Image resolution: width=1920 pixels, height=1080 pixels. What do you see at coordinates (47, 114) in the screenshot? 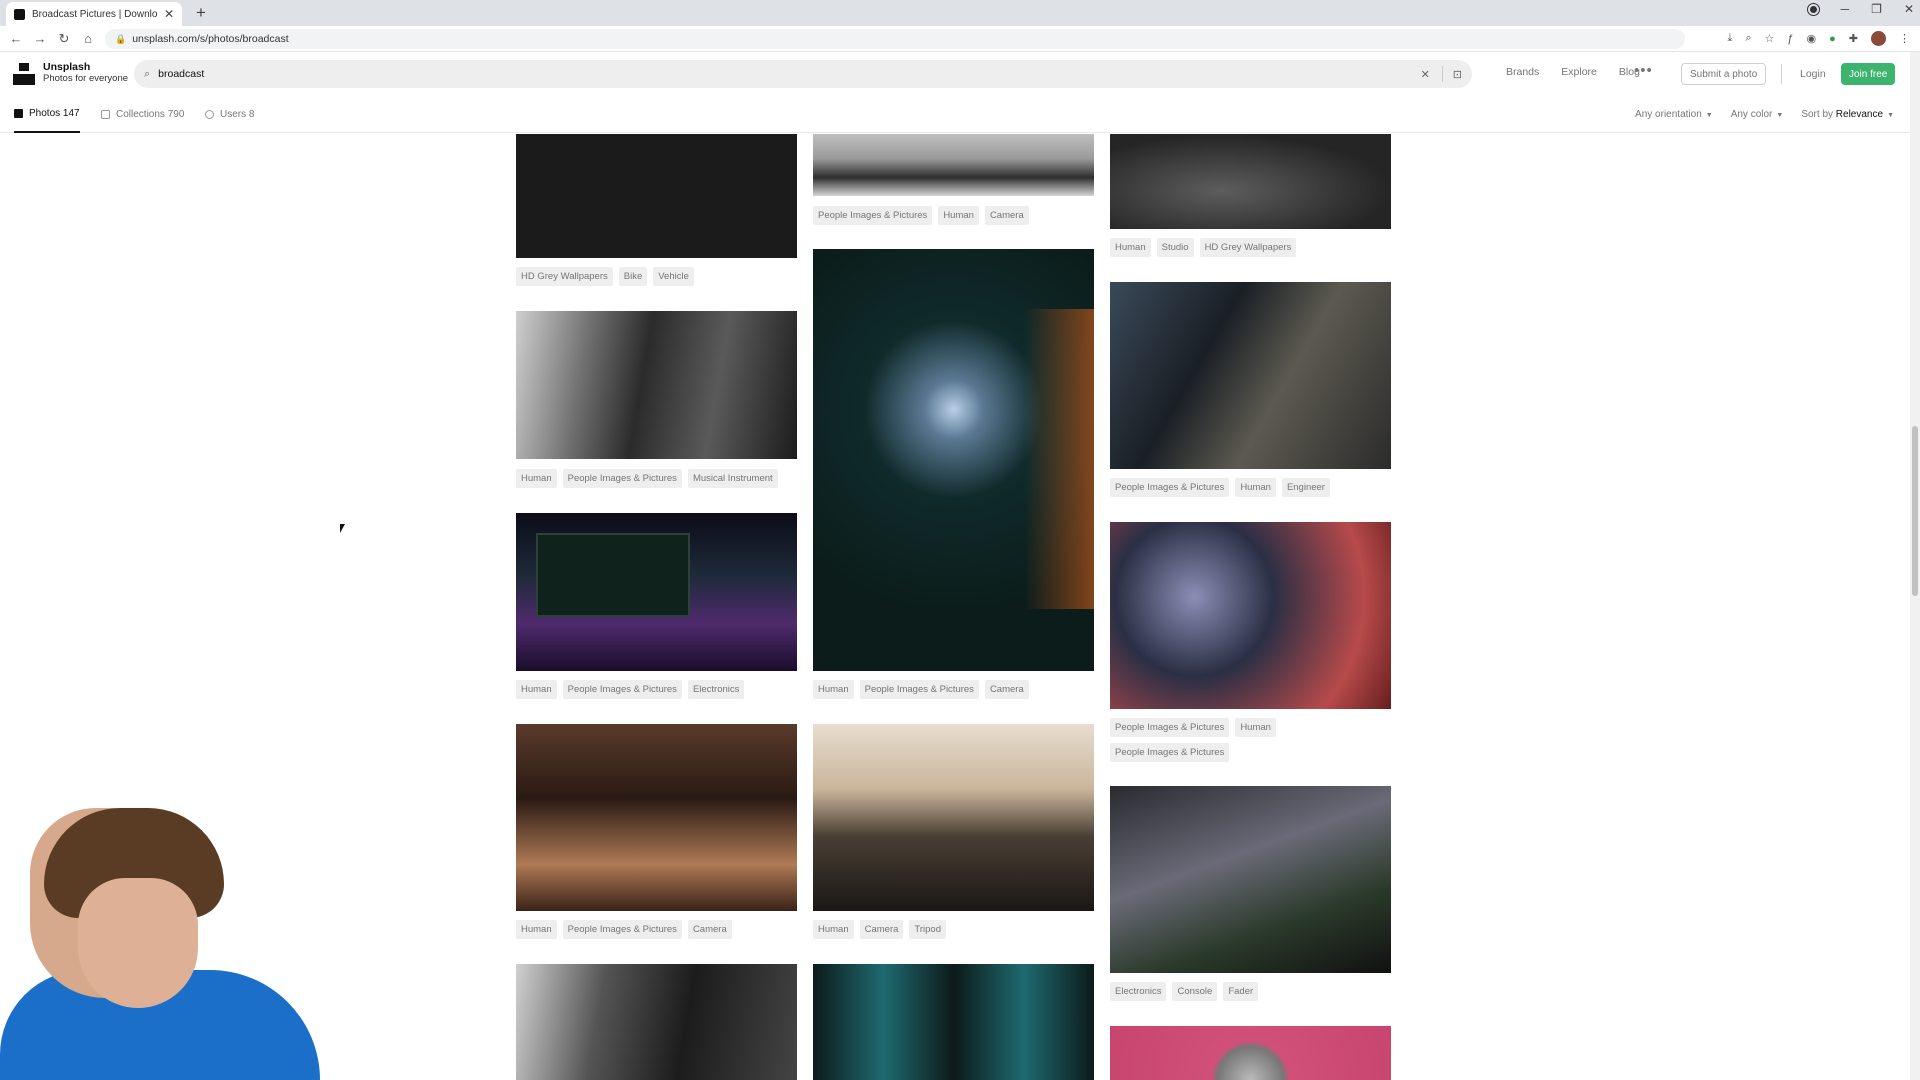
I see `tab-photos: Photos 147` at bounding box center [47, 114].